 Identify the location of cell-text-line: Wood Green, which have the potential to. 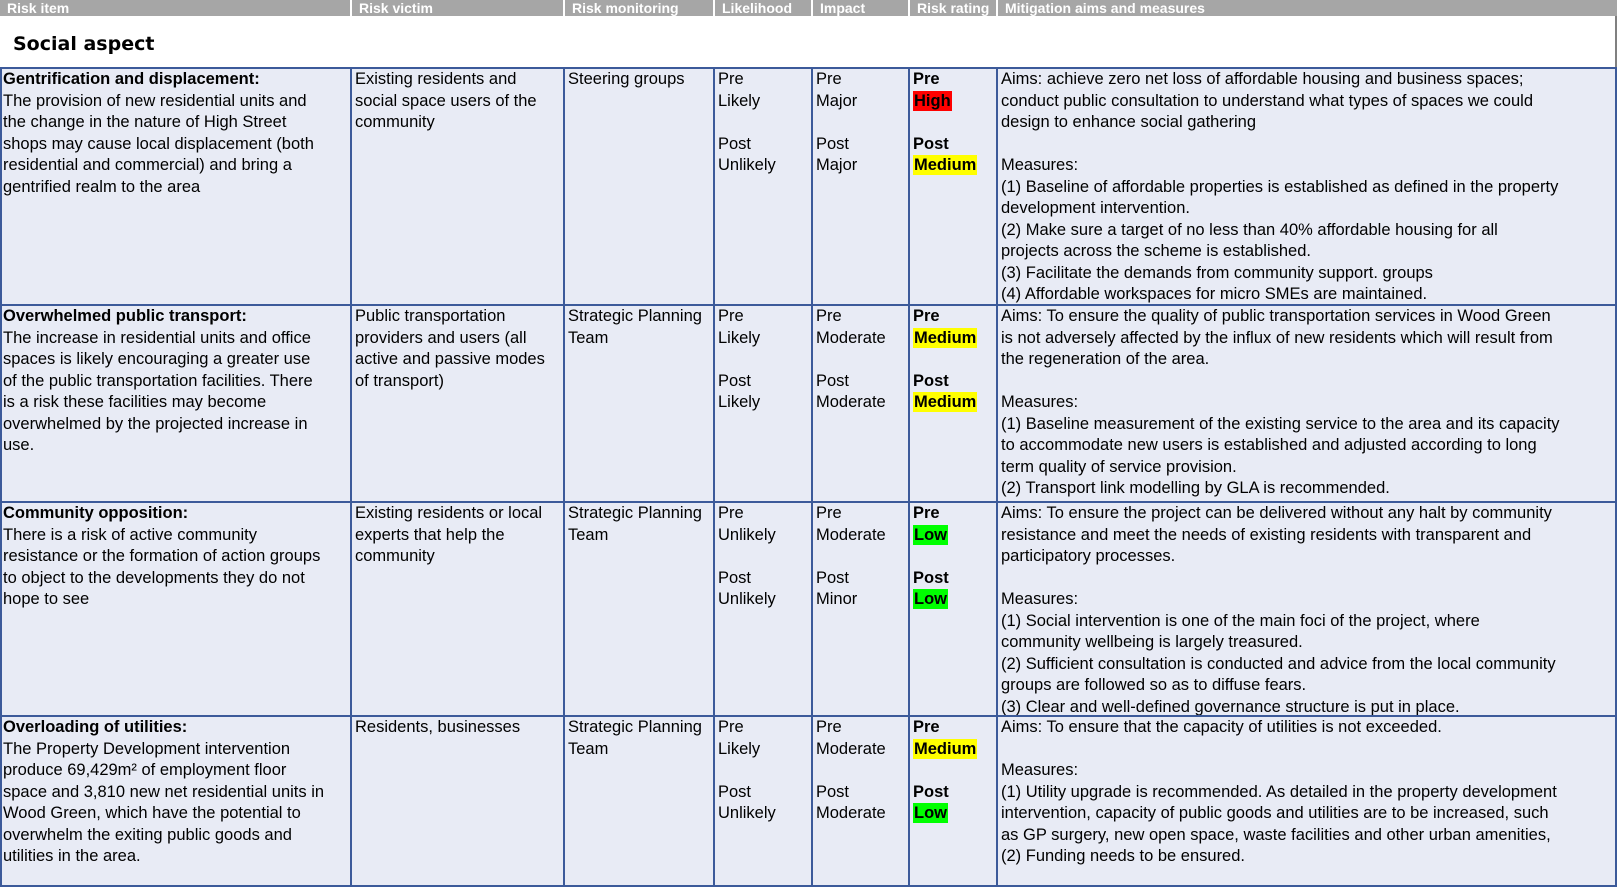
(152, 813).